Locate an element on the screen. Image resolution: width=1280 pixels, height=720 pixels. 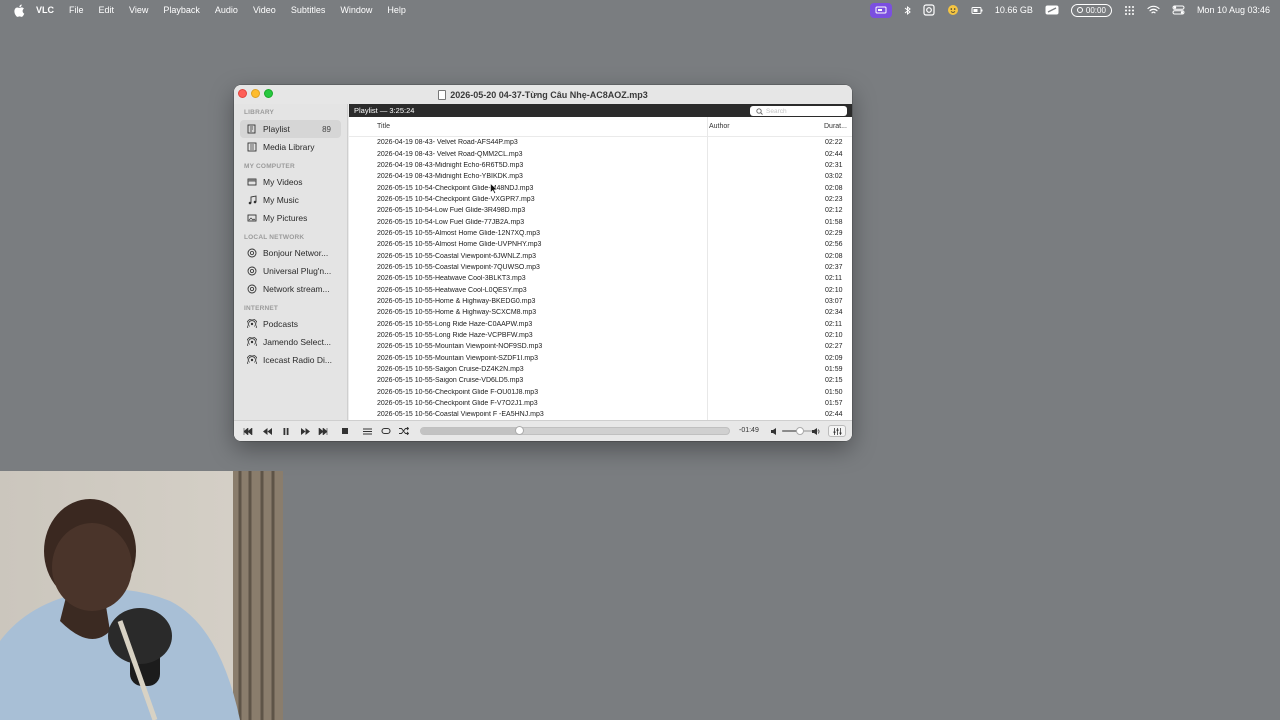
apple-menu-icon is located at coordinates (19, 10).